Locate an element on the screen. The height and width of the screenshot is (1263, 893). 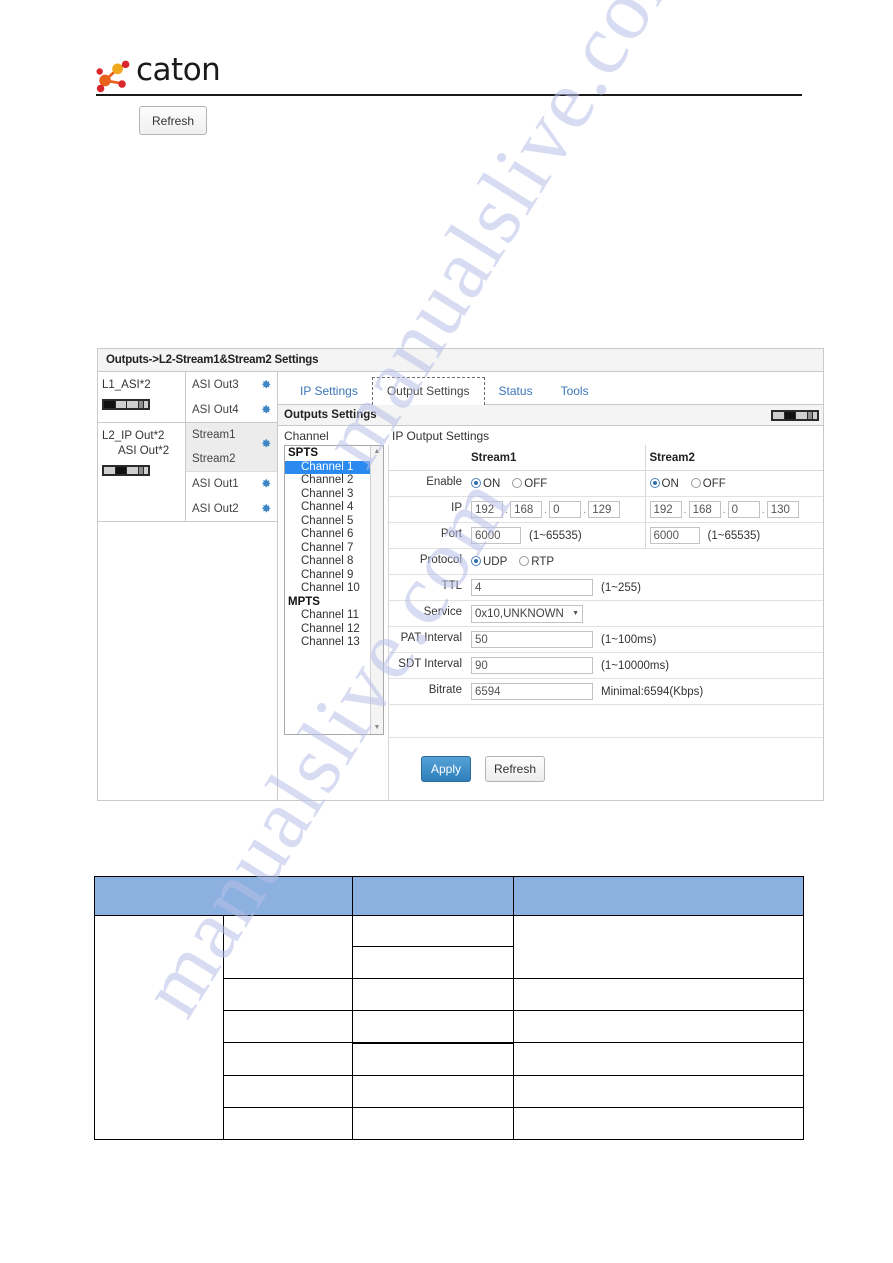
sdt-interval-input: 90 is located at coordinates (532, 665).